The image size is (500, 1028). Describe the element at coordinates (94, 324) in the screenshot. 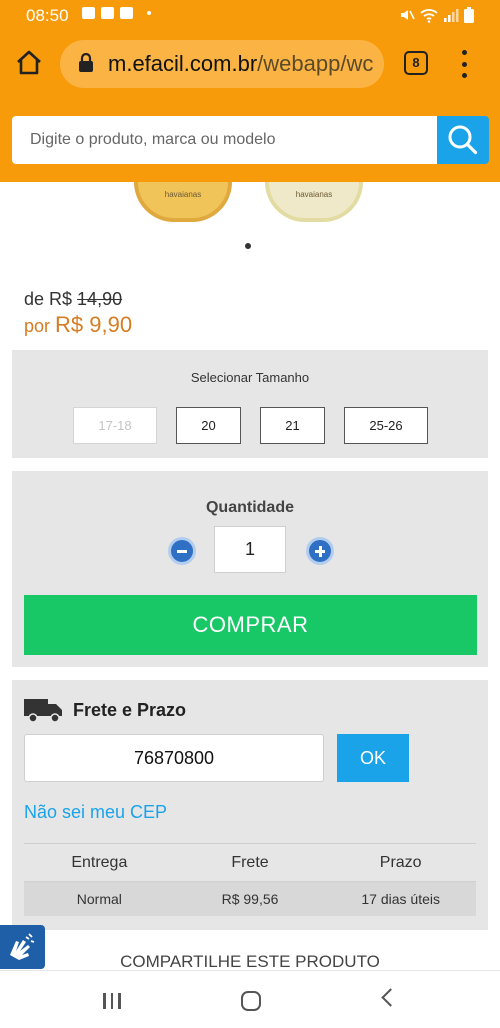

I see `new-price-value: R$ 9,90` at that location.